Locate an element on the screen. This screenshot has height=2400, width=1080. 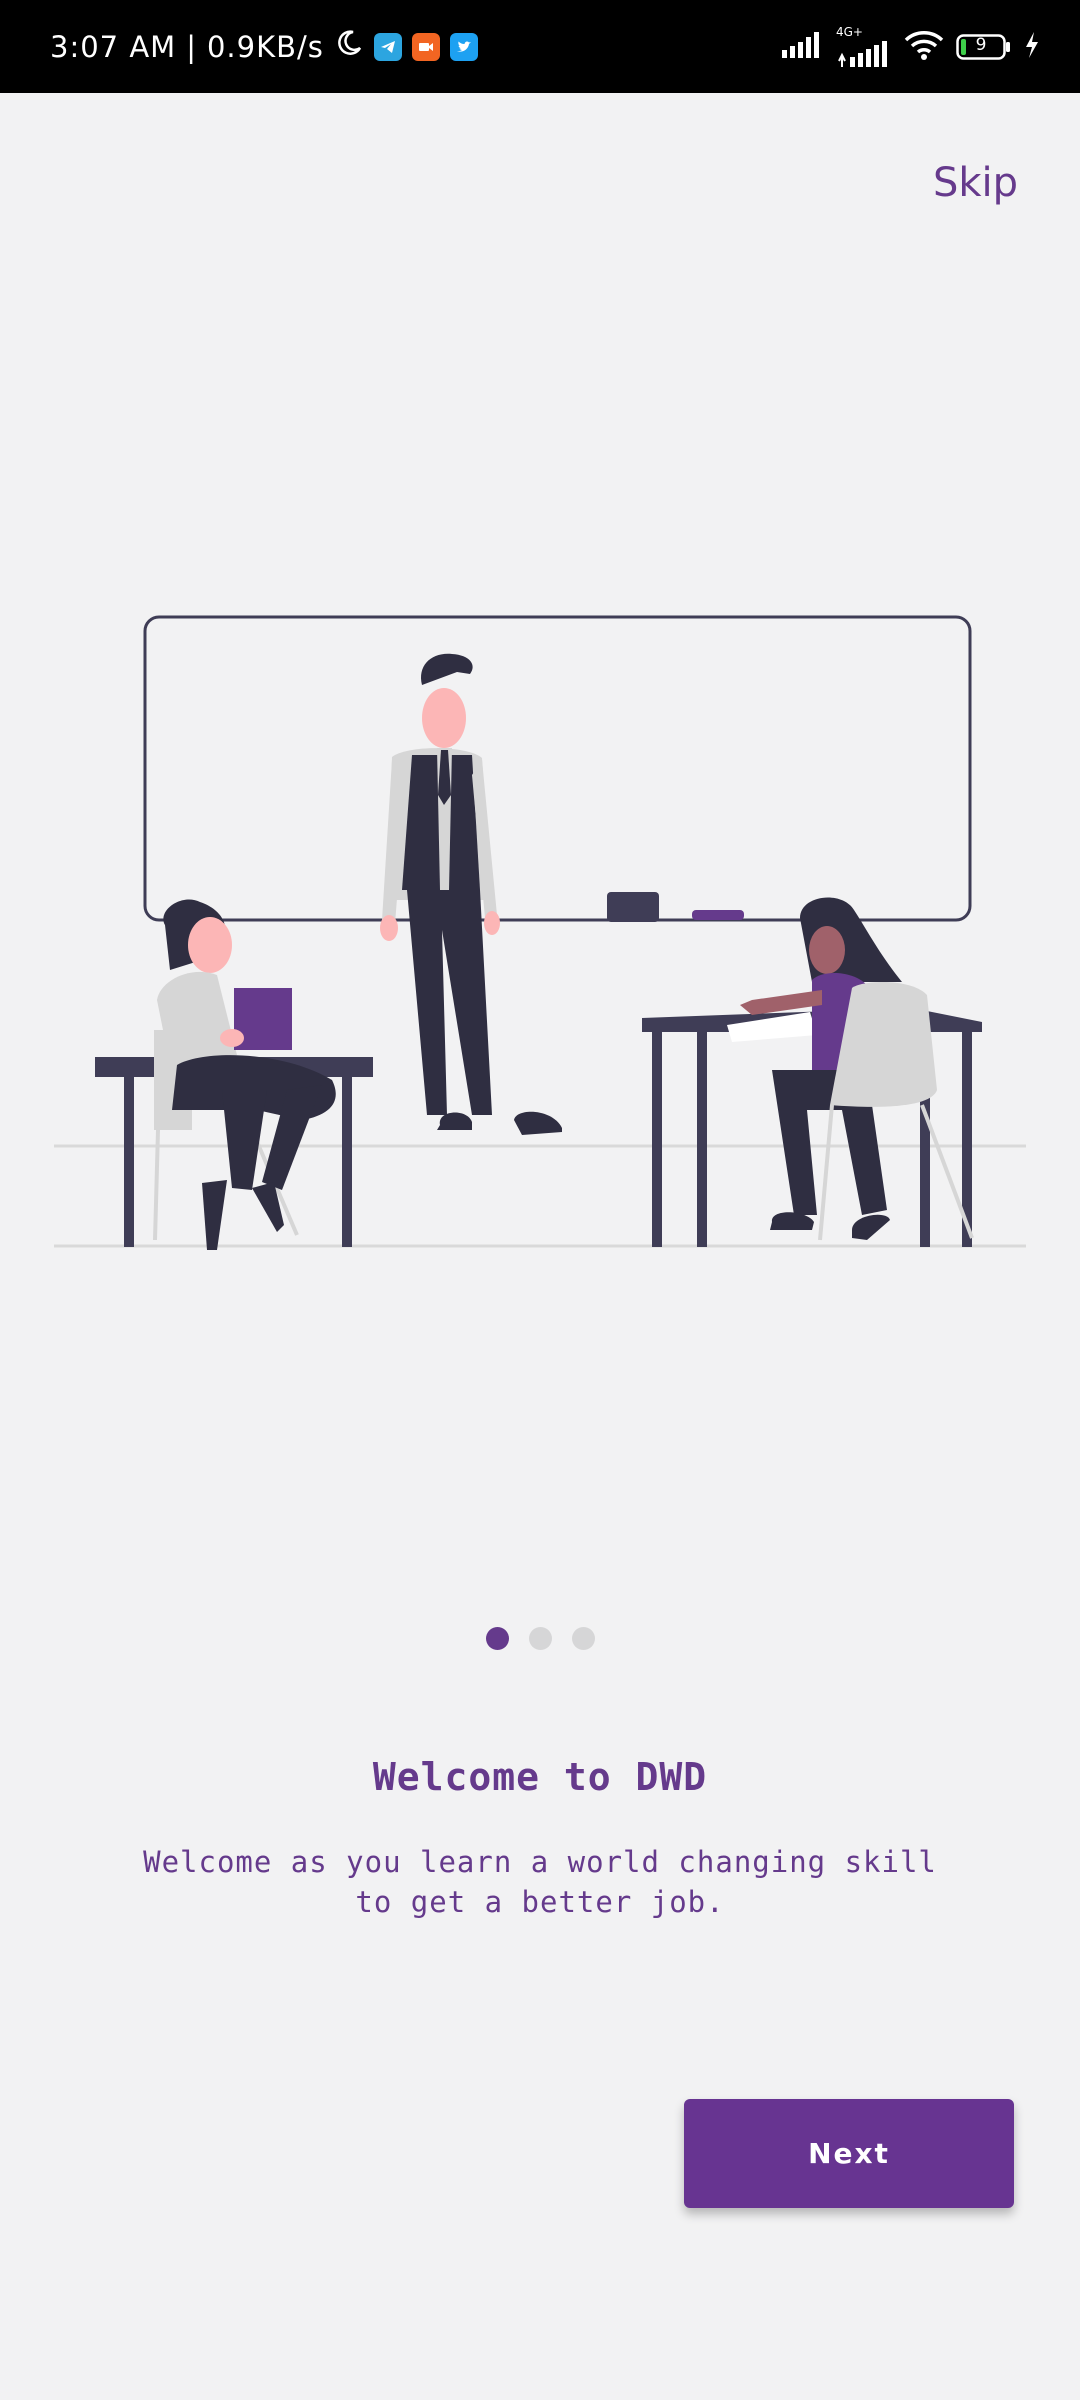
charging-icon is located at coordinates (1032, 46).